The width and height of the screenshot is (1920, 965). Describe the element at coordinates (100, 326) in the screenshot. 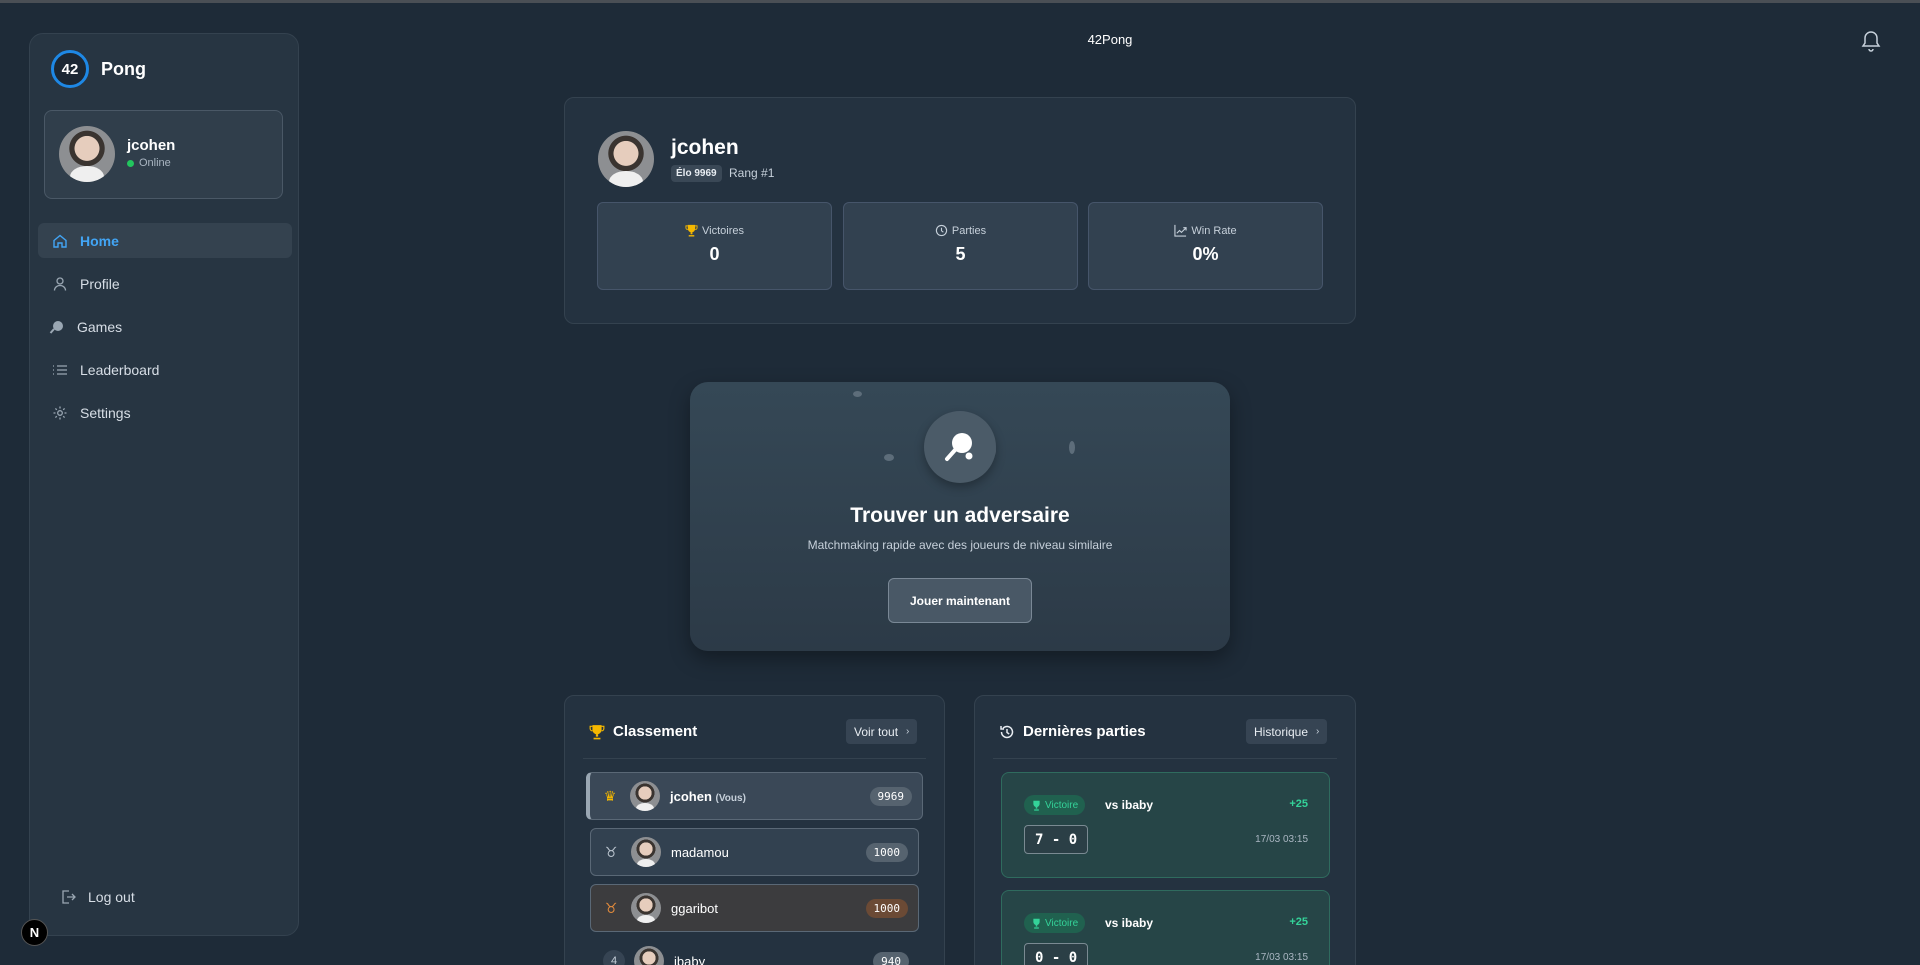

I see `sidebar-item-label: Games` at that location.